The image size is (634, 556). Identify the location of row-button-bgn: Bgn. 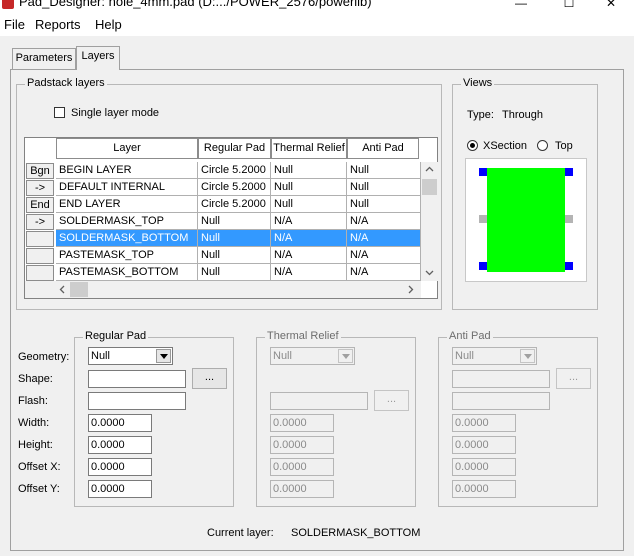
(40, 171).